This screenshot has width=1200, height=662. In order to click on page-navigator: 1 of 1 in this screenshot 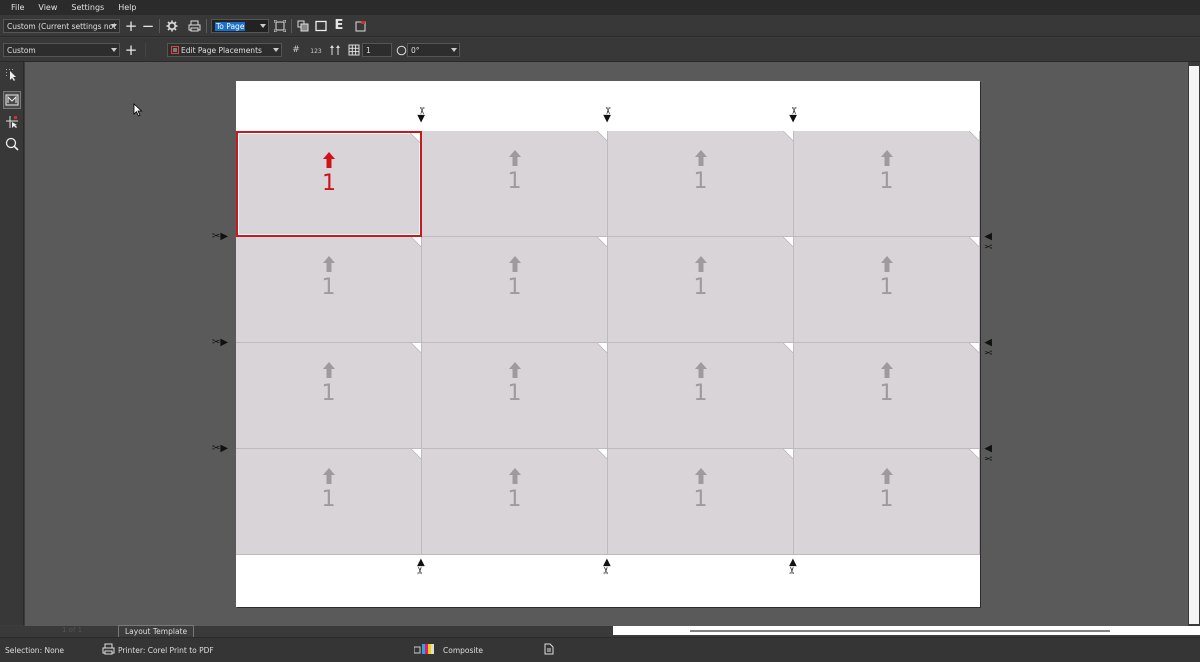, I will do `click(73, 631)`.